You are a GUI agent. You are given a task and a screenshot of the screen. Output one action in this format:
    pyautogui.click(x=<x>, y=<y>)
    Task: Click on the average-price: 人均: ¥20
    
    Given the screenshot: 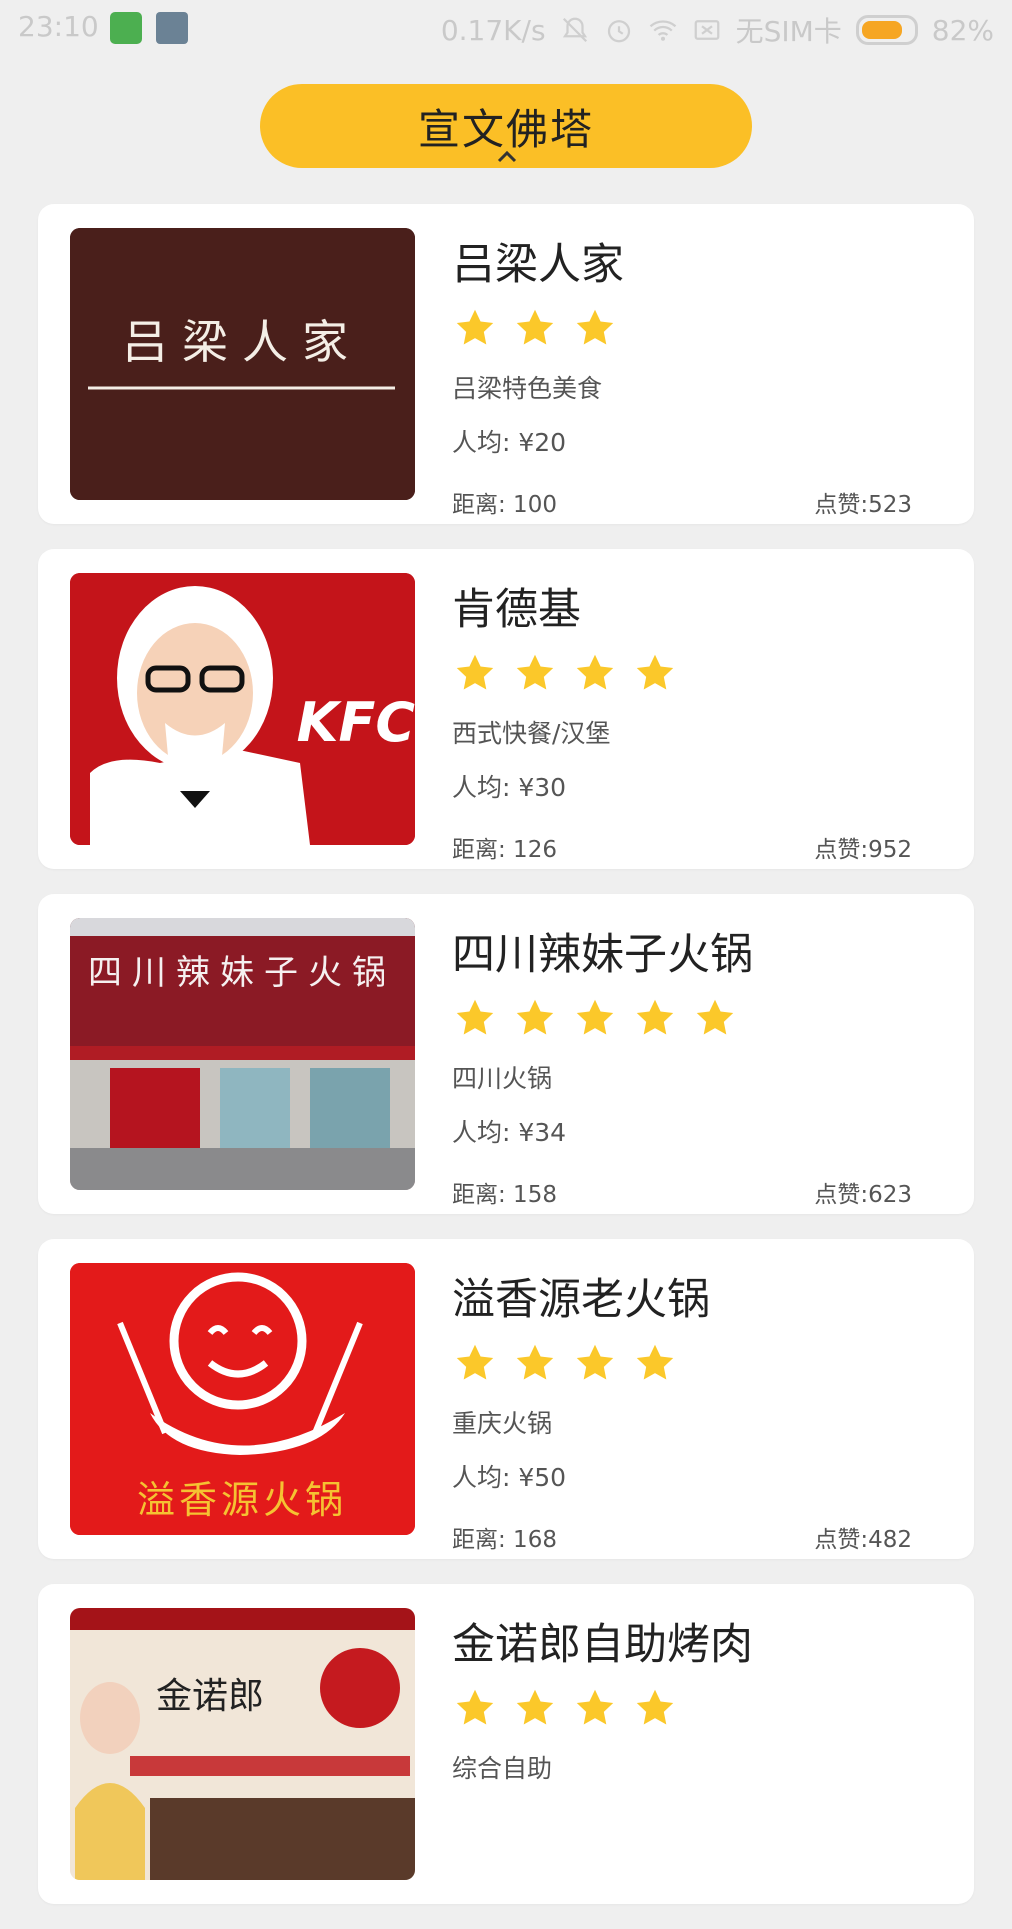 What is the action you would take?
    pyautogui.click(x=509, y=442)
    